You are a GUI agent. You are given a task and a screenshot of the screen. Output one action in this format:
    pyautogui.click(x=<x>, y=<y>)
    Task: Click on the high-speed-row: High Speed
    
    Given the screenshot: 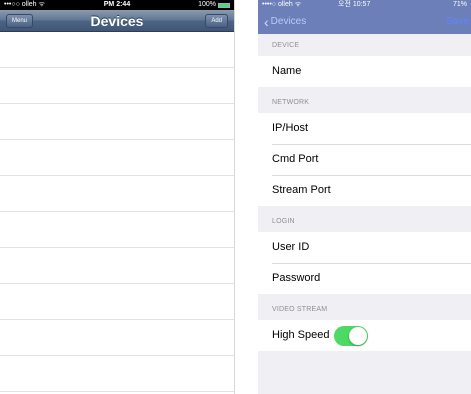 What is the action you would take?
    pyautogui.click(x=364, y=335)
    